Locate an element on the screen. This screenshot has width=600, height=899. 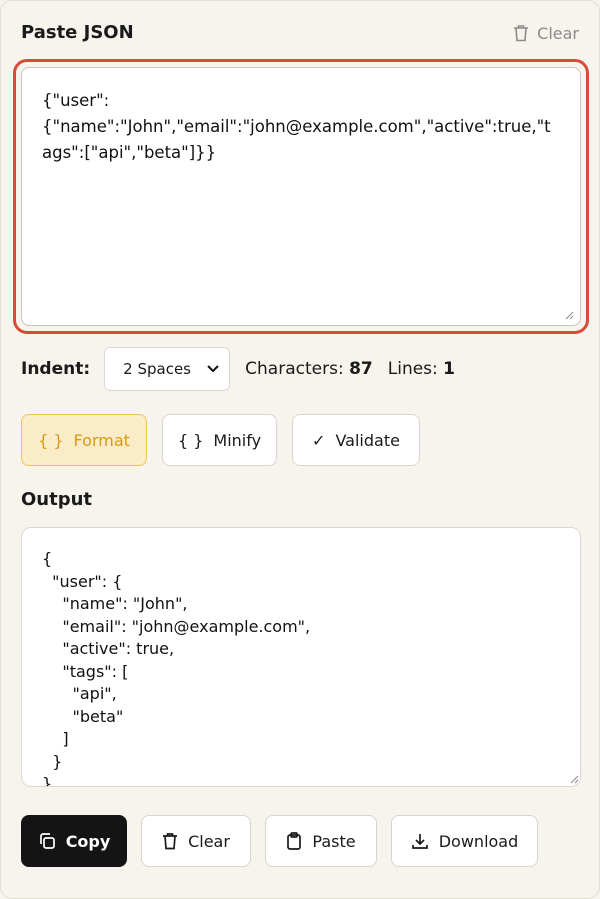
download-label: Download is located at coordinates (478, 841).